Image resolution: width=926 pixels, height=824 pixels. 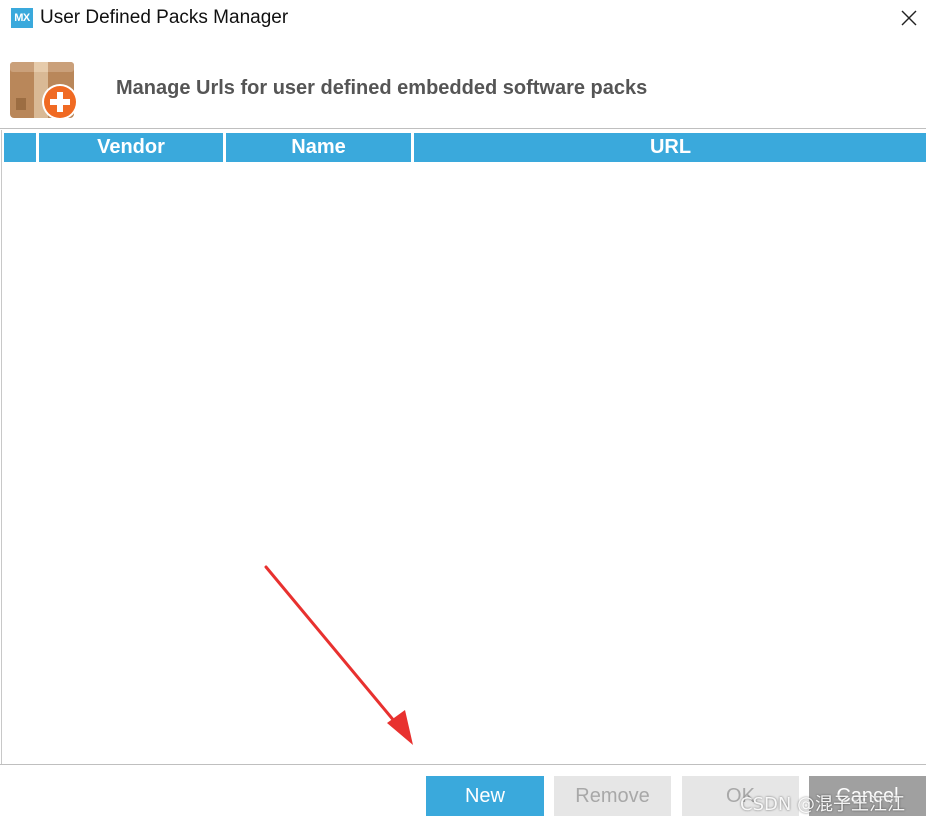 I want to click on ok-button: OK, so click(x=740, y=796).